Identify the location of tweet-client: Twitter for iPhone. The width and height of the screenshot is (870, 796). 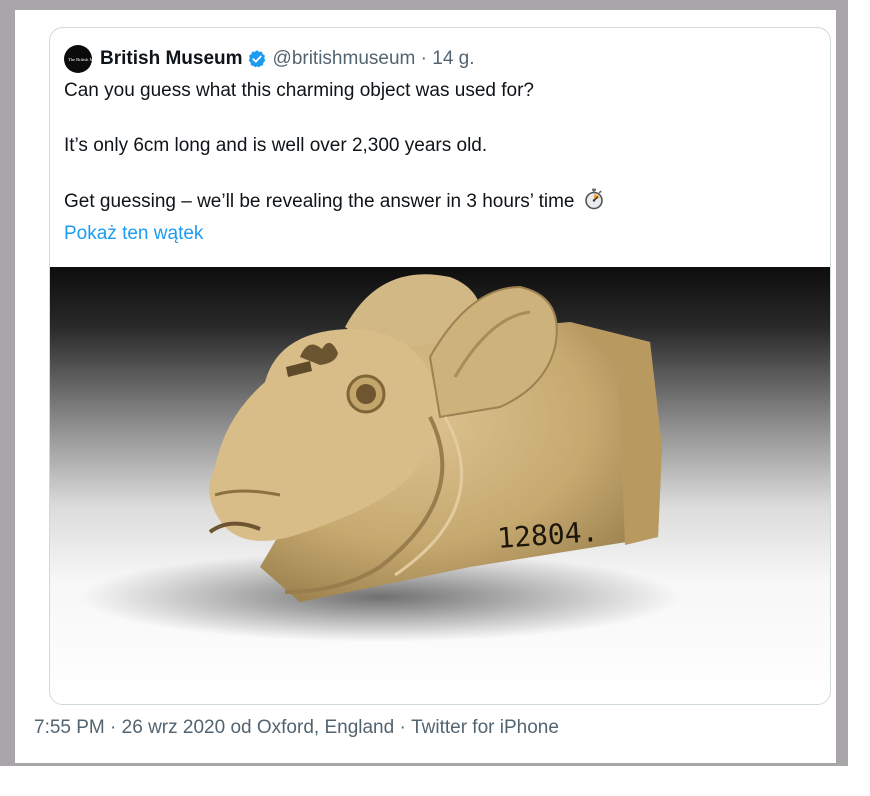
(485, 728).